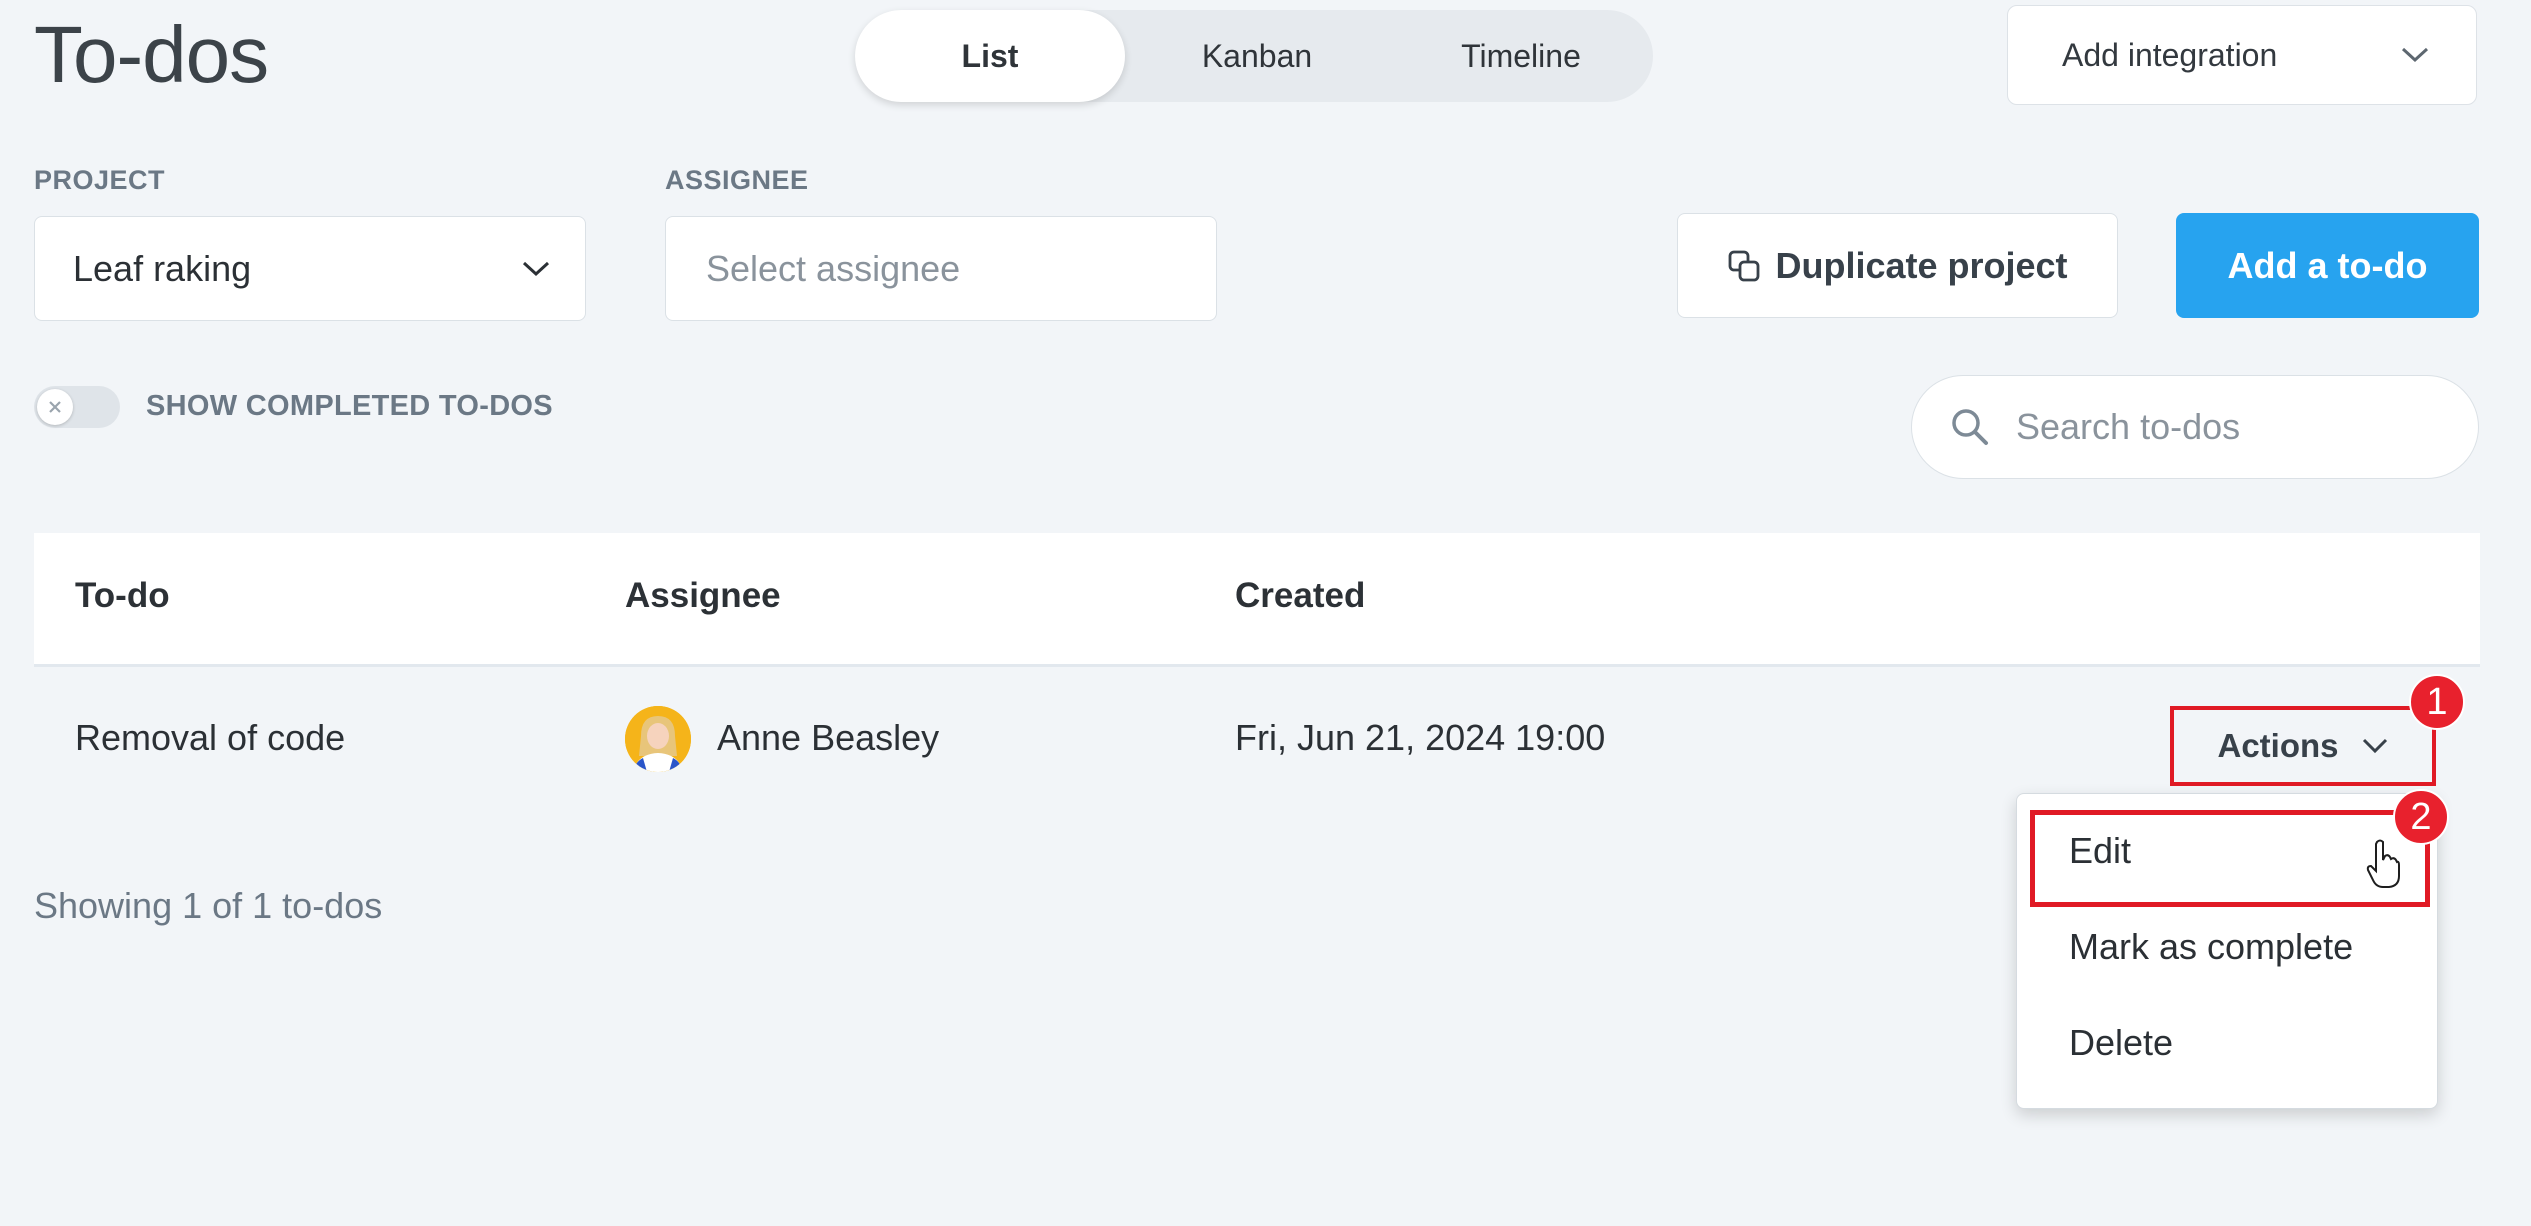 Image resolution: width=2531 pixels, height=1226 pixels. Describe the element at coordinates (1921, 265) in the screenshot. I see `duplicate-project-label: Duplicate project` at that location.